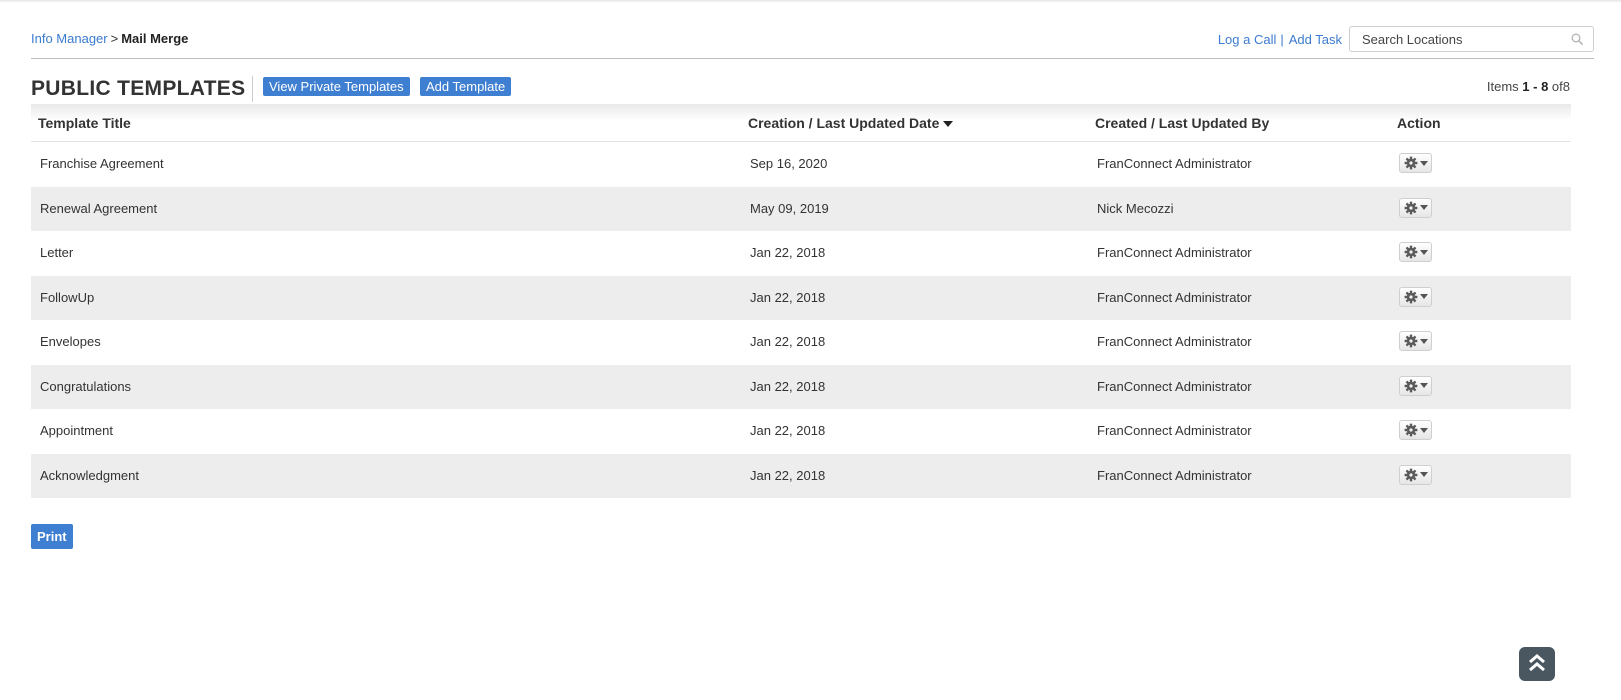  I want to click on template-title-cell: Franchise Agreement, so click(102, 163).